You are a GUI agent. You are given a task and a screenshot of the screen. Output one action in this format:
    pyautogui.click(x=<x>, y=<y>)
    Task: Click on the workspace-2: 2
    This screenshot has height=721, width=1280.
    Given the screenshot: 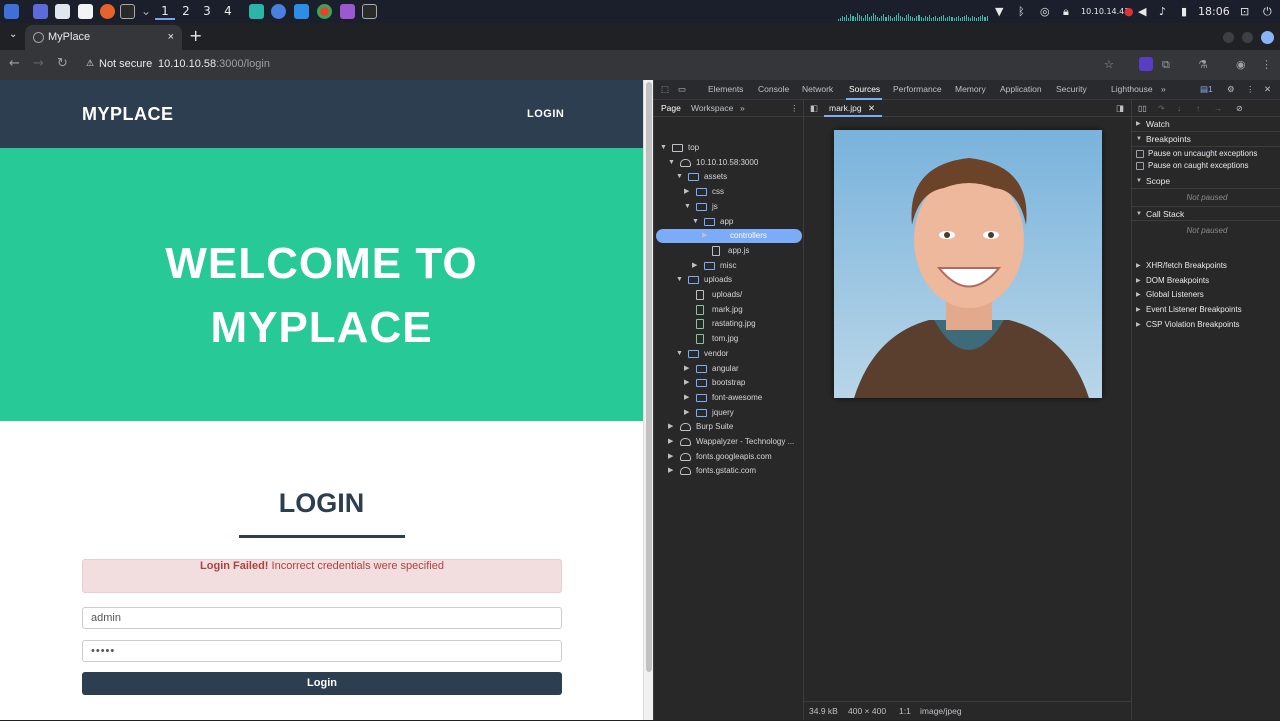 What is the action you would take?
    pyautogui.click(x=186, y=11)
    